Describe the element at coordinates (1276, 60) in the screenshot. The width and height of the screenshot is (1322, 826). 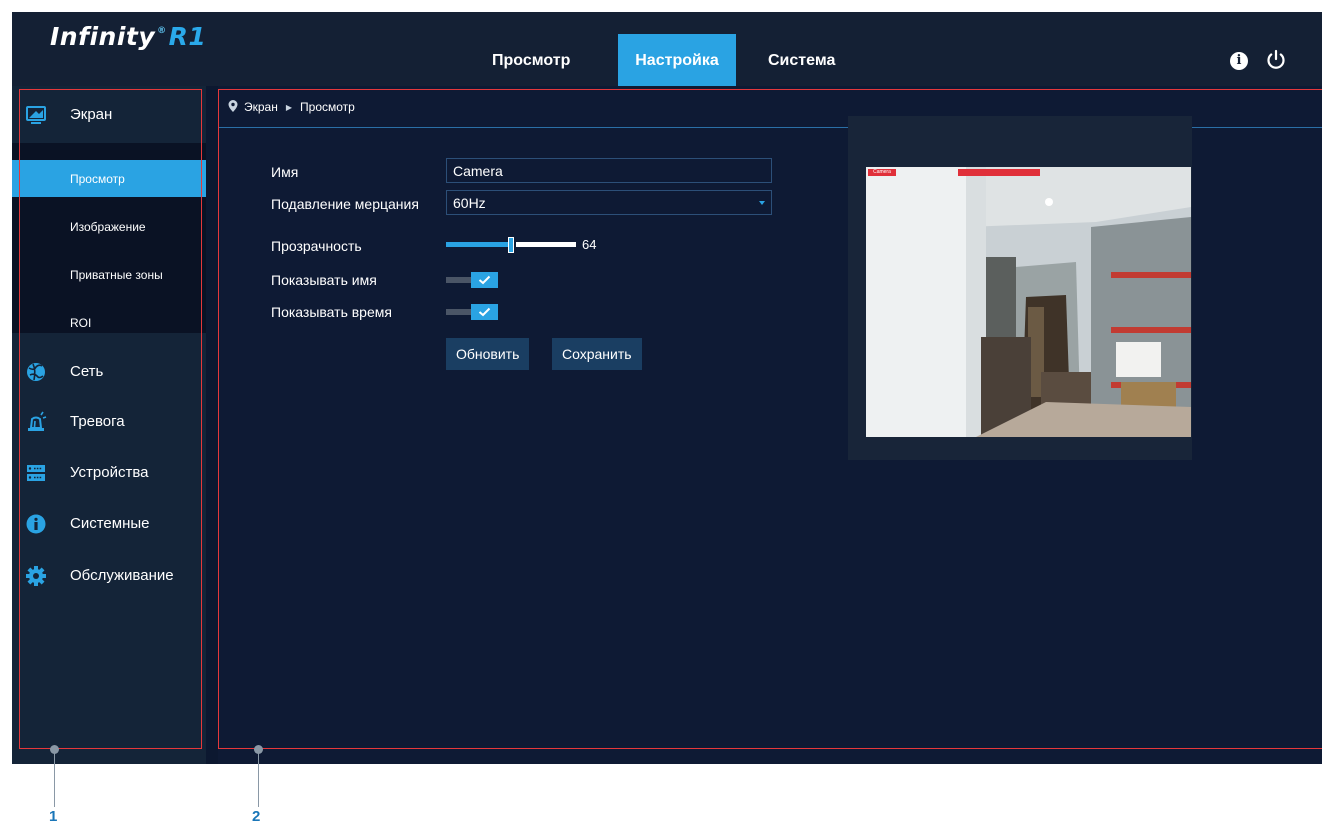
I see `power-icon` at that location.